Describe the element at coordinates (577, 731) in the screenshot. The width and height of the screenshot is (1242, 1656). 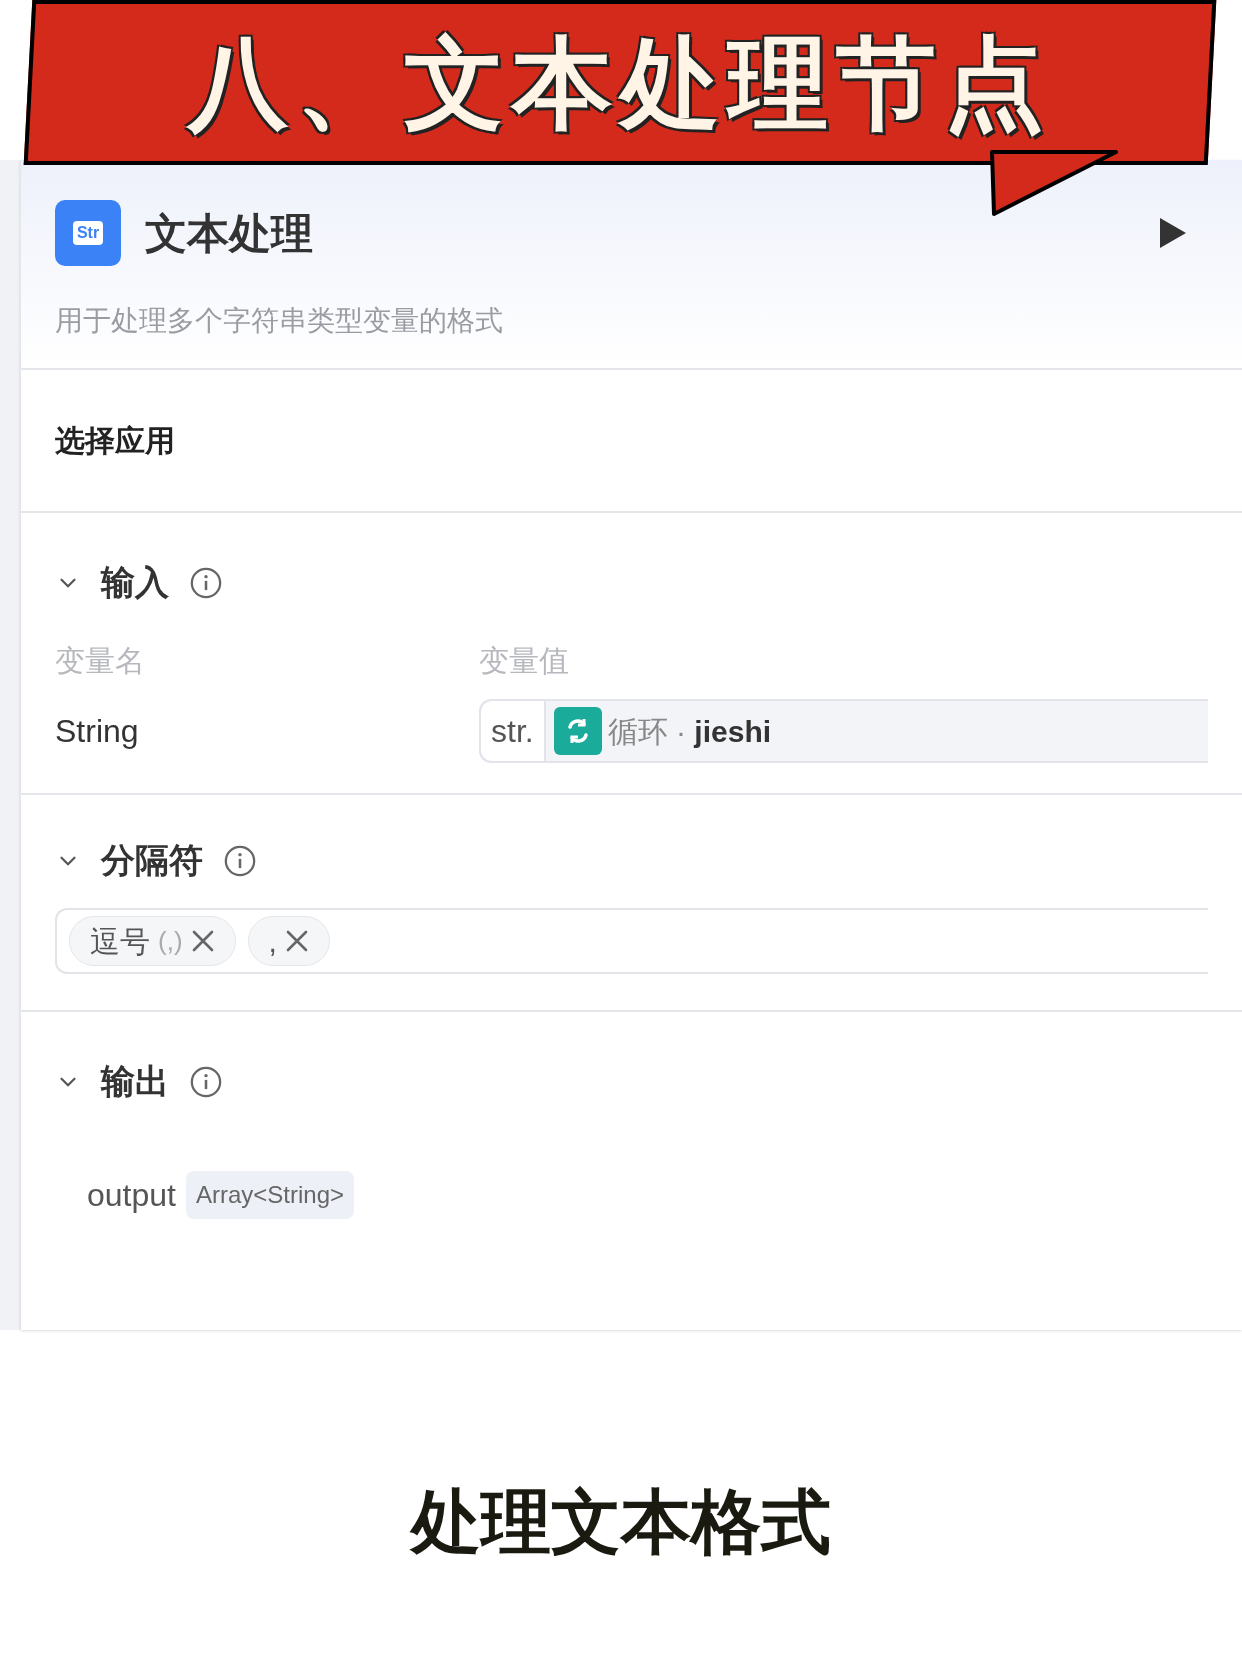
I see `loop-icon` at that location.